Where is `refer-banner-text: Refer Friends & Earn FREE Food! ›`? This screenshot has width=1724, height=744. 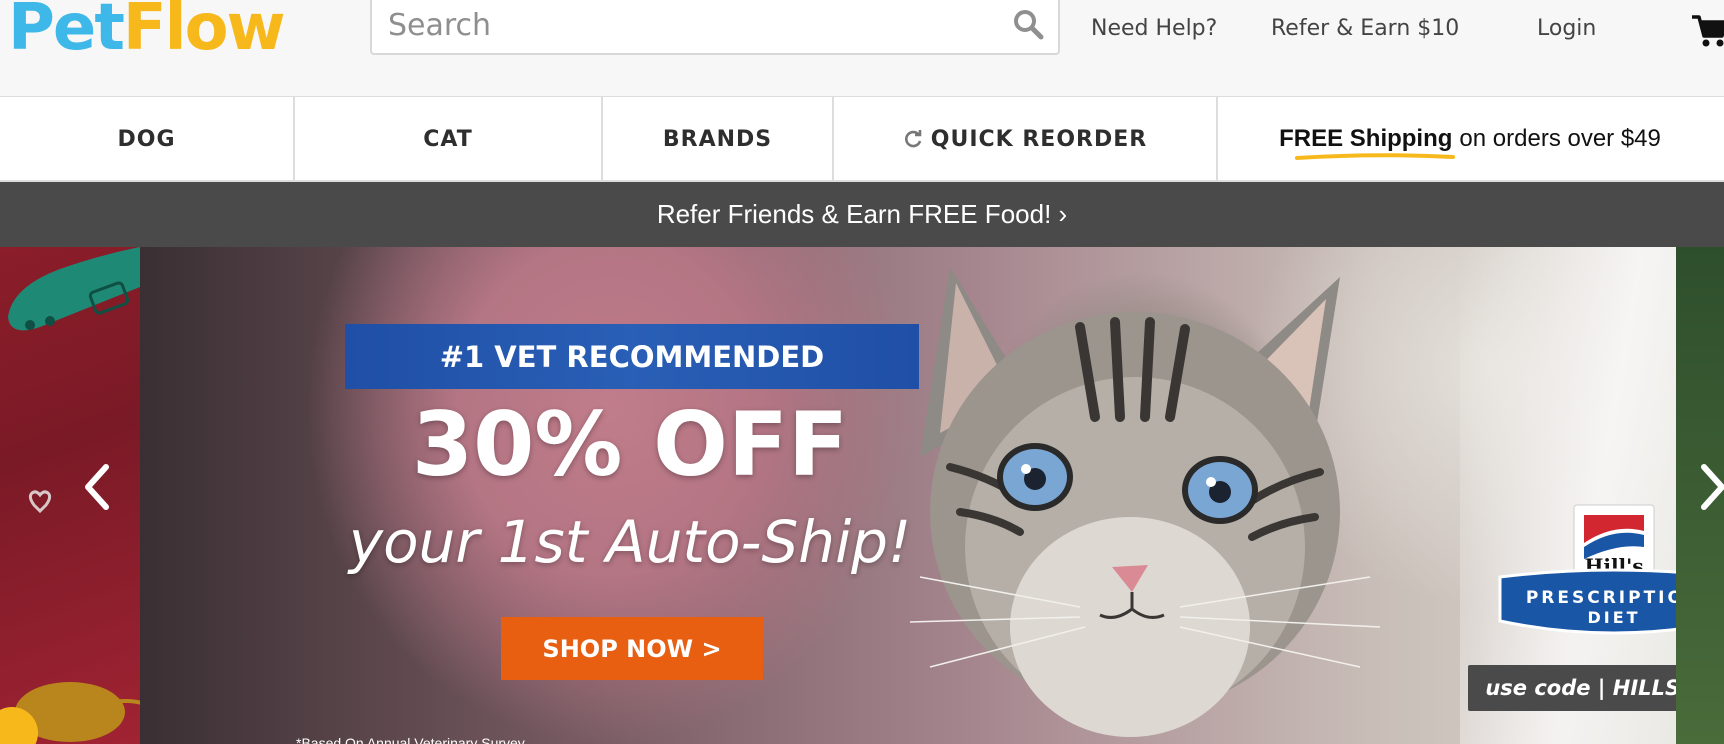 refer-banner-text: Refer Friends & Earn FREE Food! › is located at coordinates (862, 214).